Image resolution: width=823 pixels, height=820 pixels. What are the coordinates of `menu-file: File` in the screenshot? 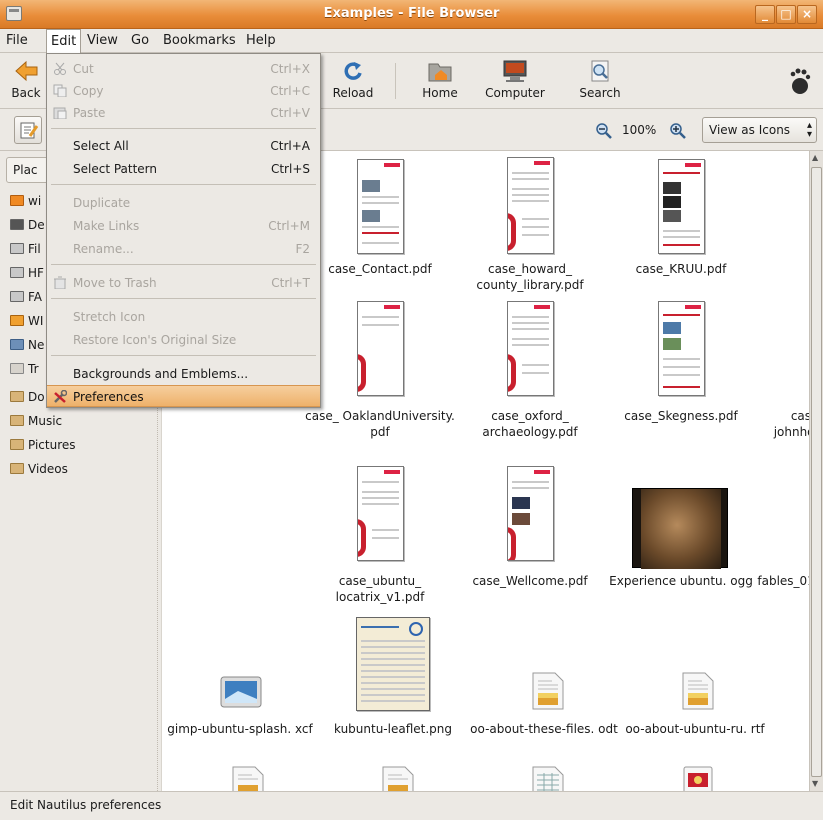 It's located at (17, 40).